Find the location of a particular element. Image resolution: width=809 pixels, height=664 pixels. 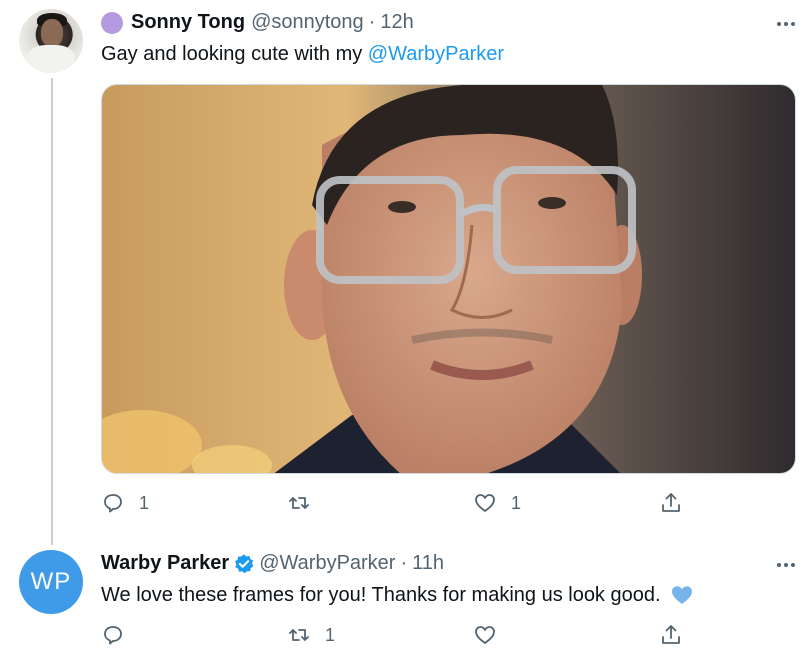

tweet2-header: Warby Parker @WarbyParker · 11h is located at coordinates (272, 563).